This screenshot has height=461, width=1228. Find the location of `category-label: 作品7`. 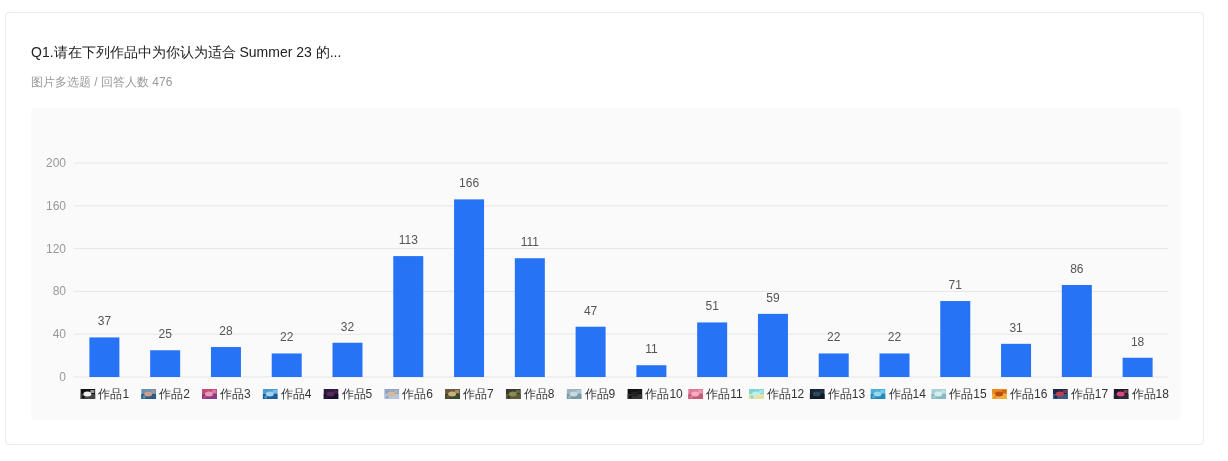

category-label: 作品7 is located at coordinates (478, 394).